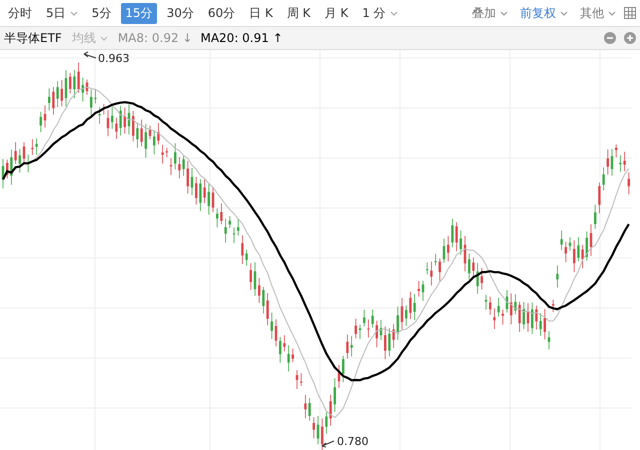  Describe the element at coordinates (490, 13) in the screenshot. I see `option-menu: 叠加` at that location.